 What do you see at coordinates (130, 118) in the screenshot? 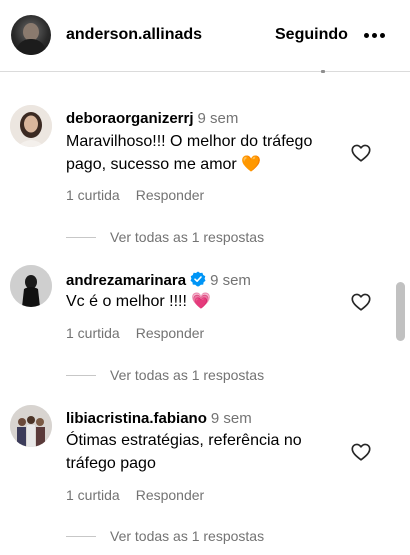
I see `username-text: deboraorganizerrj` at bounding box center [130, 118].